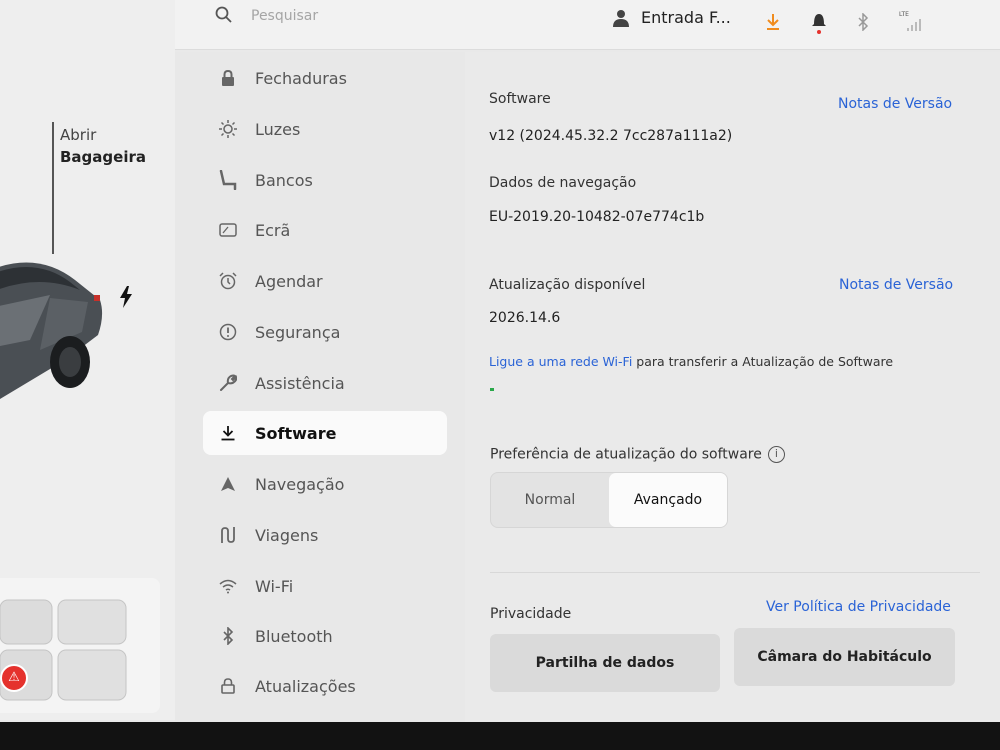 This screenshot has height=750, width=1000. What do you see at coordinates (274, 586) in the screenshot?
I see `sidebar-item-label: Wi-Fi` at bounding box center [274, 586].